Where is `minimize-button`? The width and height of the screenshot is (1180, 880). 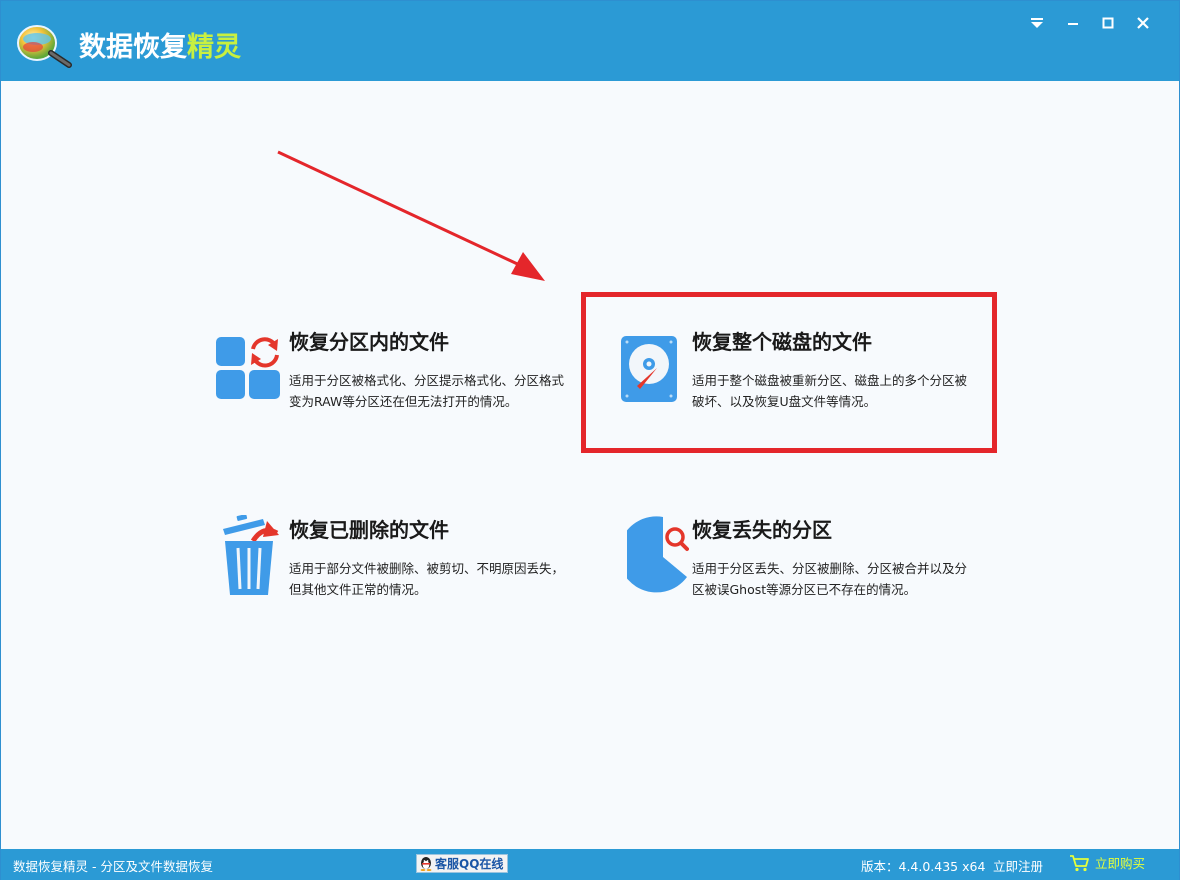 minimize-button is located at coordinates (1073, 23).